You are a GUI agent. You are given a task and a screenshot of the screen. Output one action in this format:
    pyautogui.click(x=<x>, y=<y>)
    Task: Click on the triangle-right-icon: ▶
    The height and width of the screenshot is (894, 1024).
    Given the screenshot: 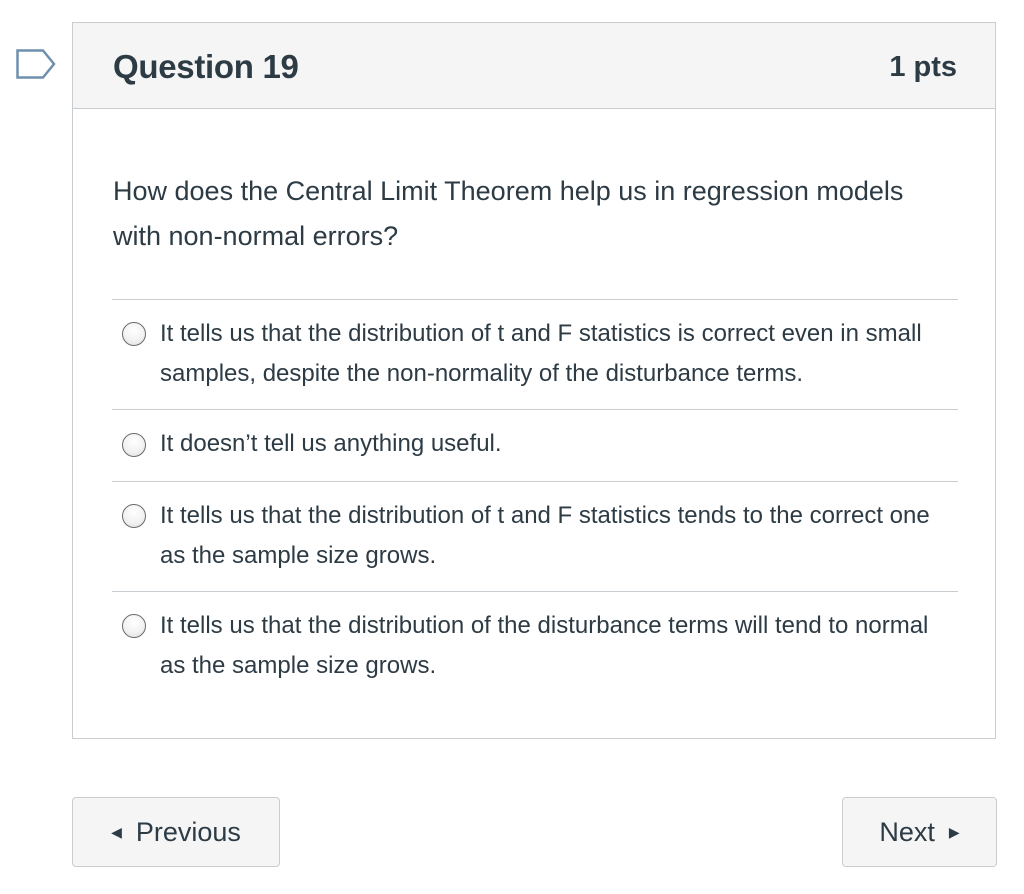 What is the action you would take?
    pyautogui.click(x=954, y=831)
    